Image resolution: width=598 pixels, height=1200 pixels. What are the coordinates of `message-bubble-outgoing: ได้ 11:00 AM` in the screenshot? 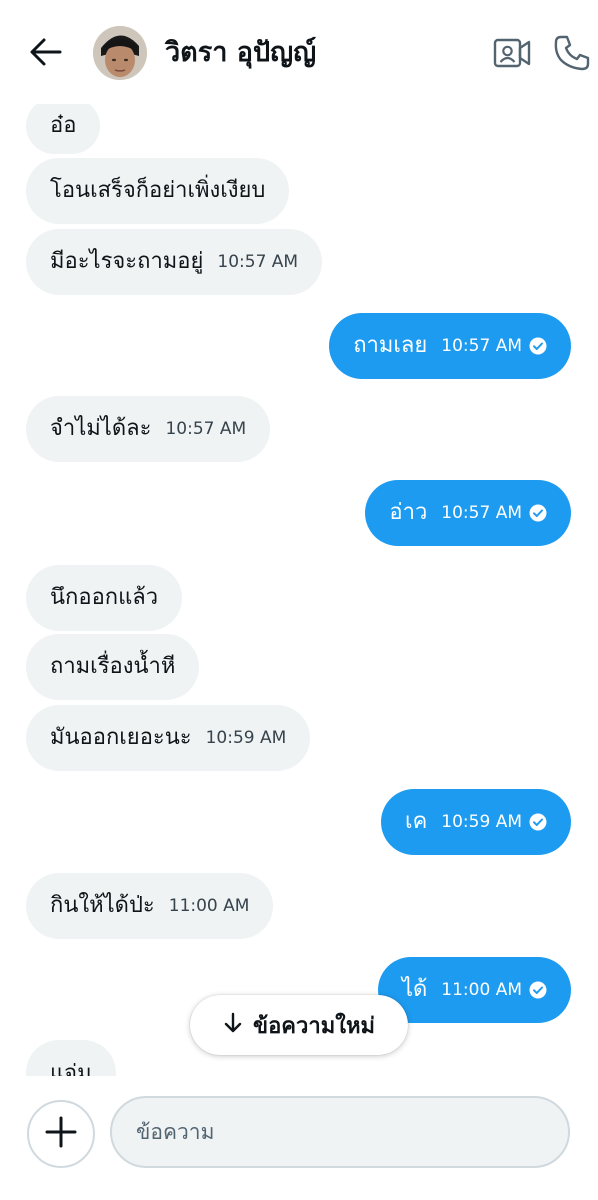 It's located at (474, 990).